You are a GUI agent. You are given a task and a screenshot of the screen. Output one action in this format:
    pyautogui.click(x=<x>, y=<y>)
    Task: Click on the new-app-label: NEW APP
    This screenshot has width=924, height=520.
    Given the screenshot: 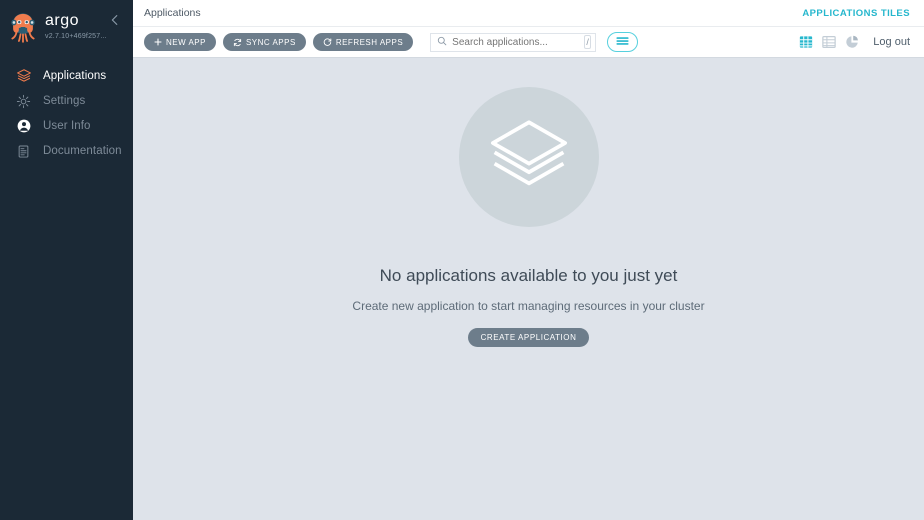 What is the action you would take?
    pyautogui.click(x=186, y=42)
    